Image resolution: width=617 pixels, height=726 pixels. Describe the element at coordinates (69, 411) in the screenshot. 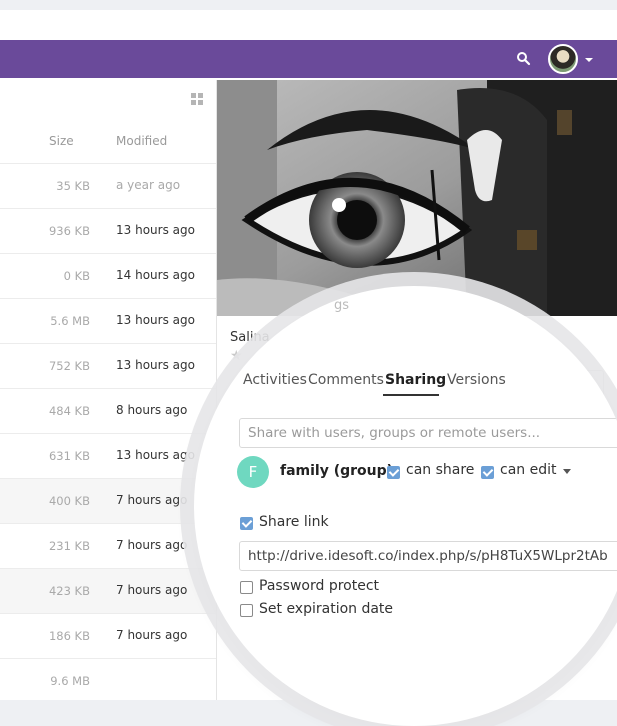

I see `file-size: 484 KB` at that location.